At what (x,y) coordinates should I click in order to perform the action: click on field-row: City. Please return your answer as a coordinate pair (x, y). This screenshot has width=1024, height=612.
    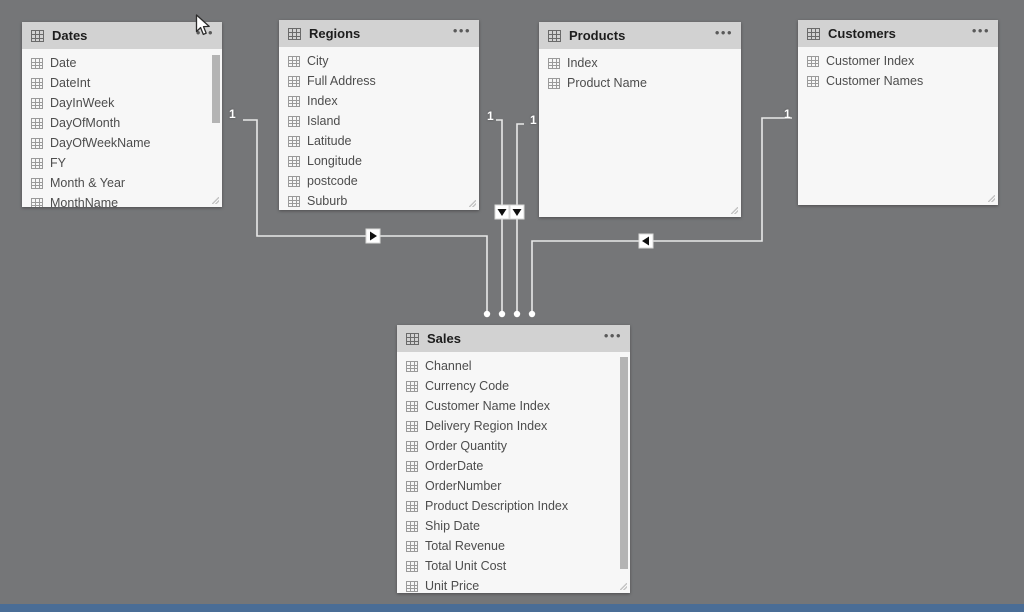
    Looking at the image, I should click on (379, 61).